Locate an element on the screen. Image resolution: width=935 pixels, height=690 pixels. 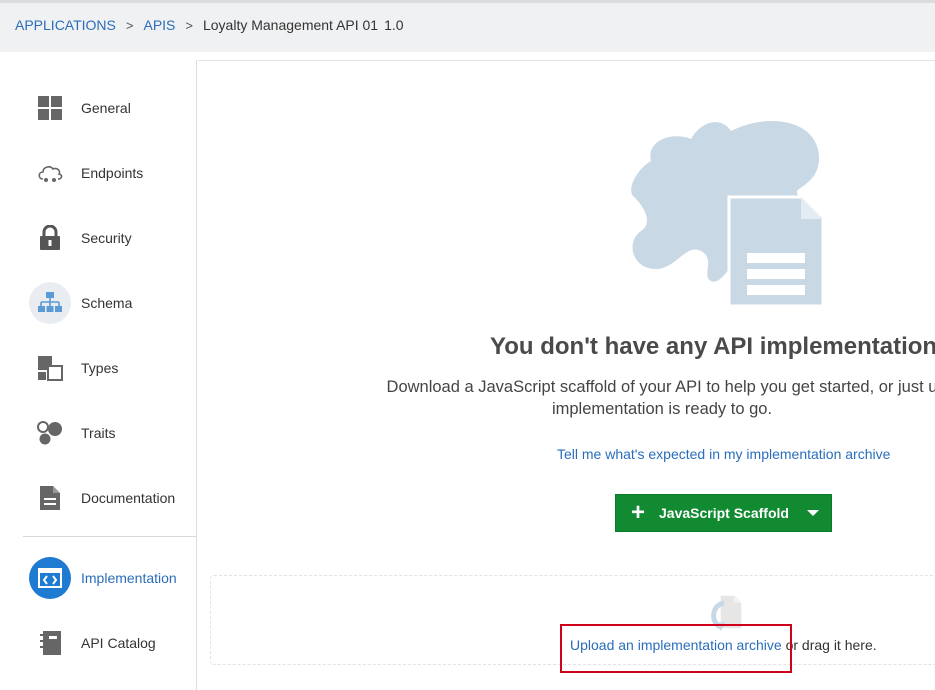
breadcrumb-applications-link: APPLICATIONS is located at coordinates (65, 25).